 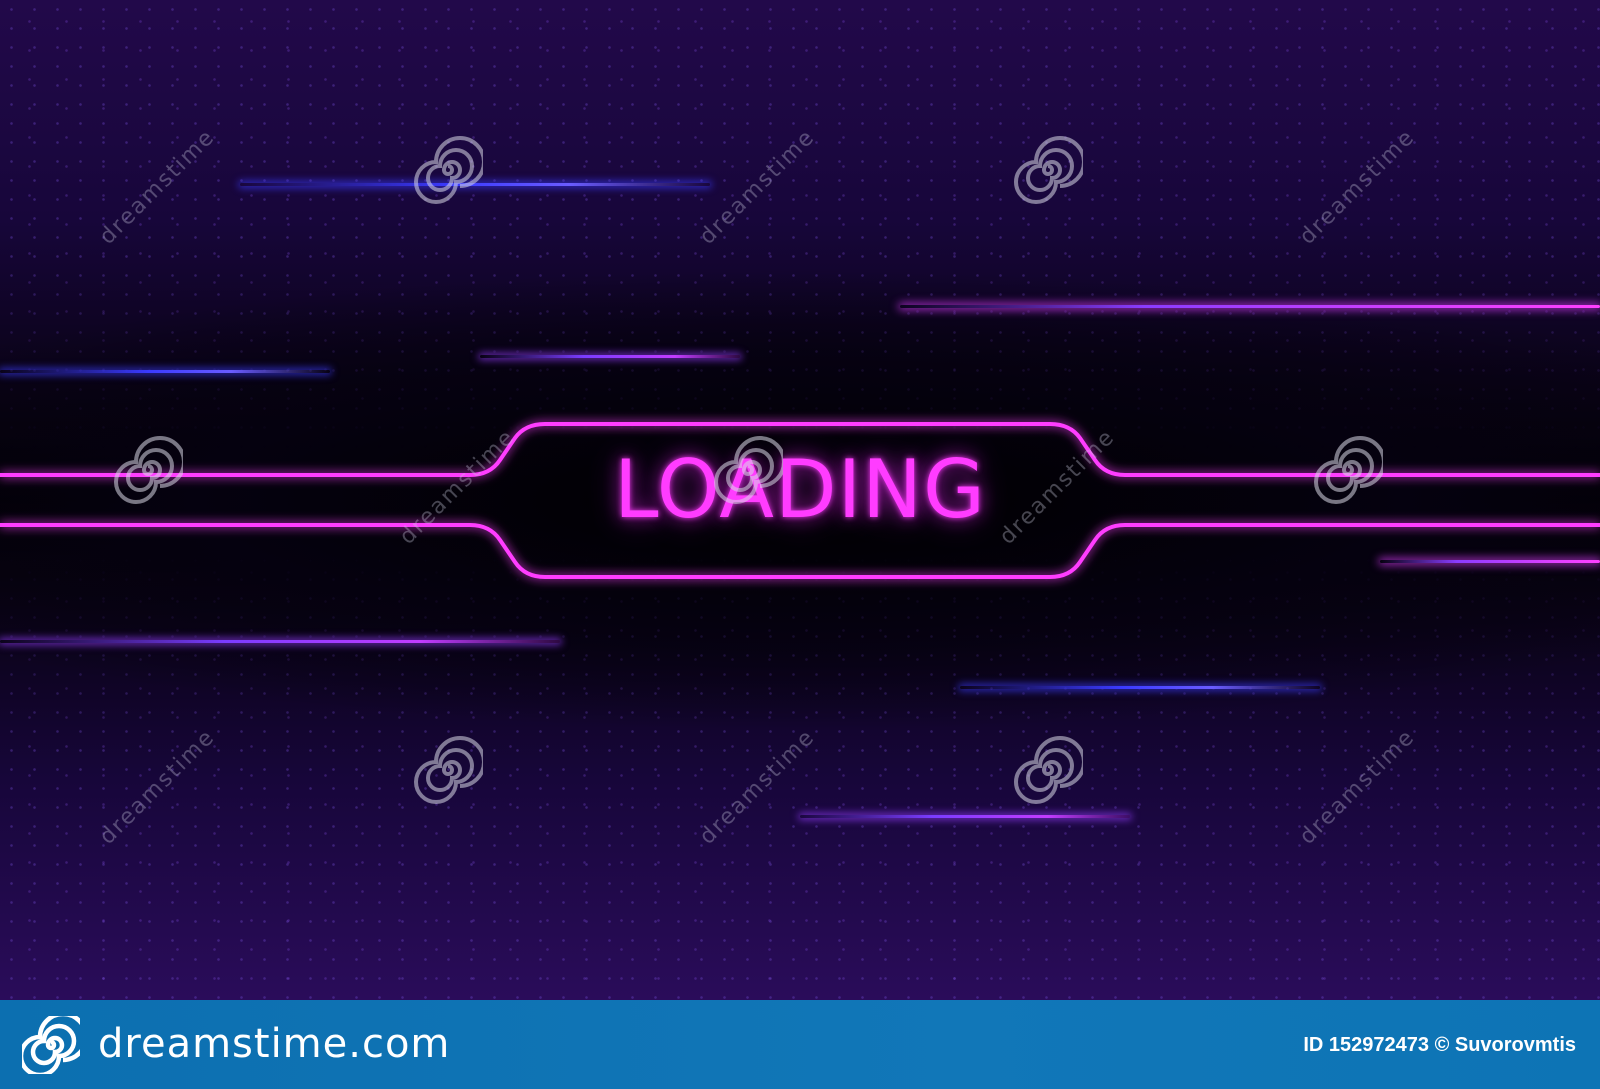 I want to click on loading-label: LOADING, so click(x=800, y=489).